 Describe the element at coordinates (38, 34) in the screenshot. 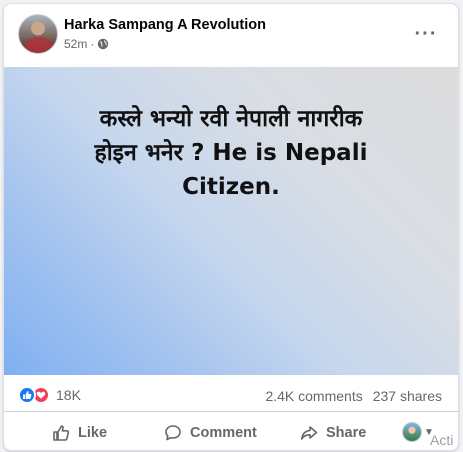

I see `author-avatar` at that location.